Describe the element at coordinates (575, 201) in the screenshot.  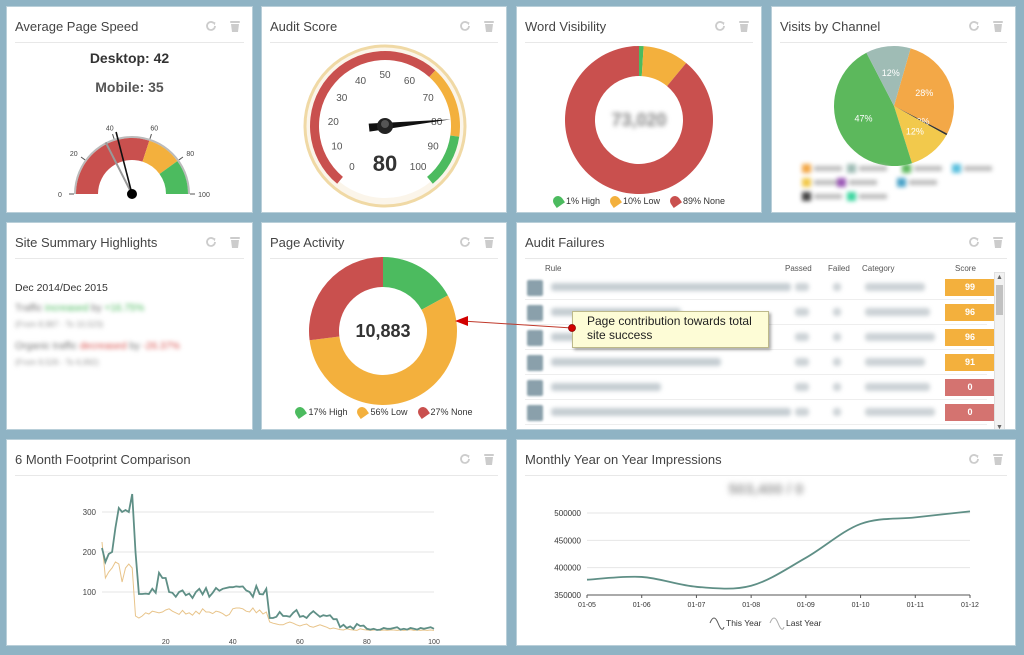
I see `legend-item: 1% High` at that location.